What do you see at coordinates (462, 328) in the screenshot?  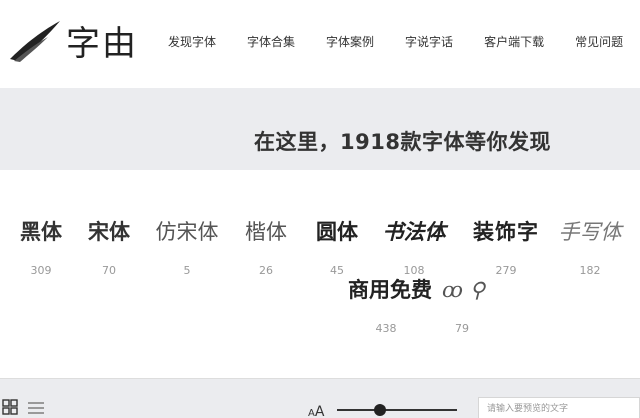 I see `category-count: 79` at bounding box center [462, 328].